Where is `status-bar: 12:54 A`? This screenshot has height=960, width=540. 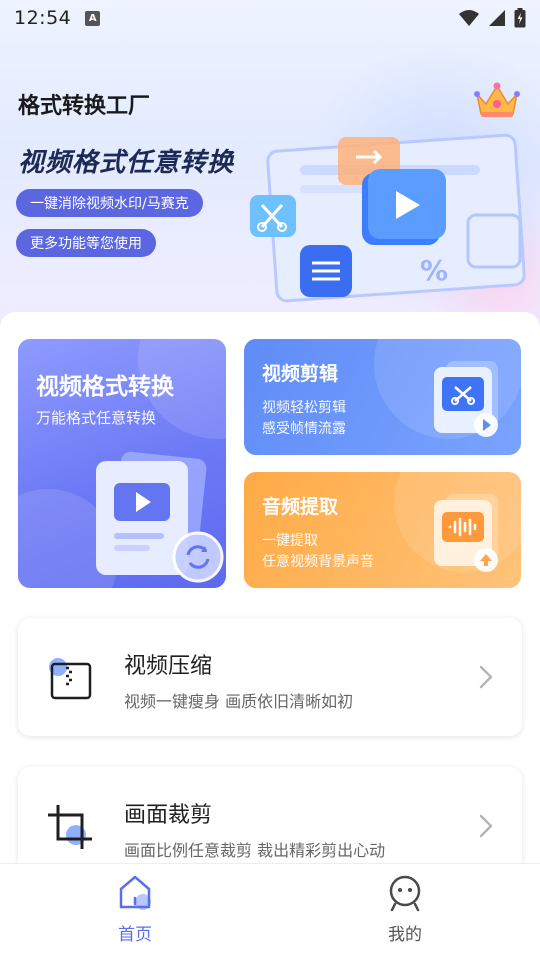 status-bar: 12:54 A is located at coordinates (270, 18).